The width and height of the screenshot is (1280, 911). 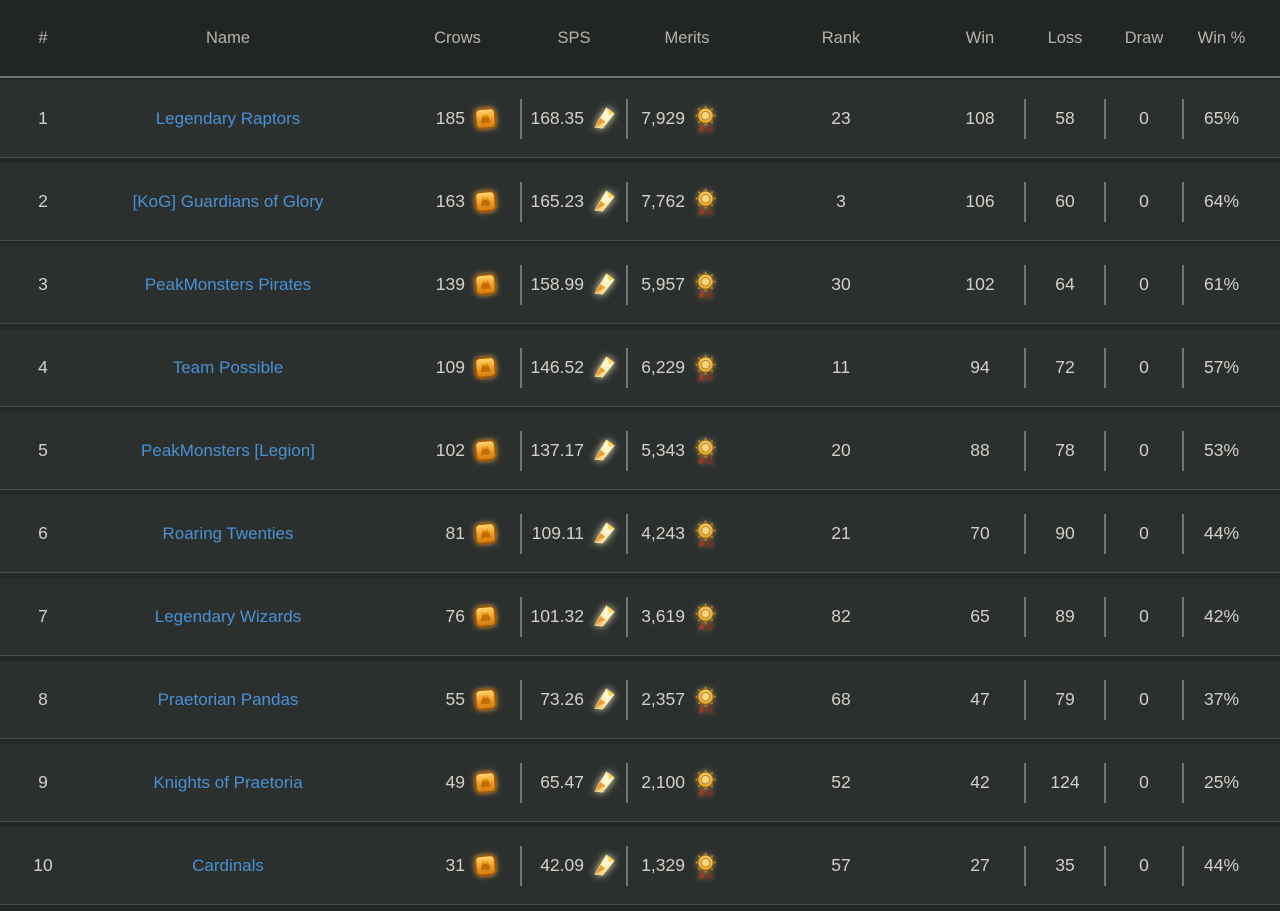 I want to click on win-value: 42, so click(x=980, y=782).